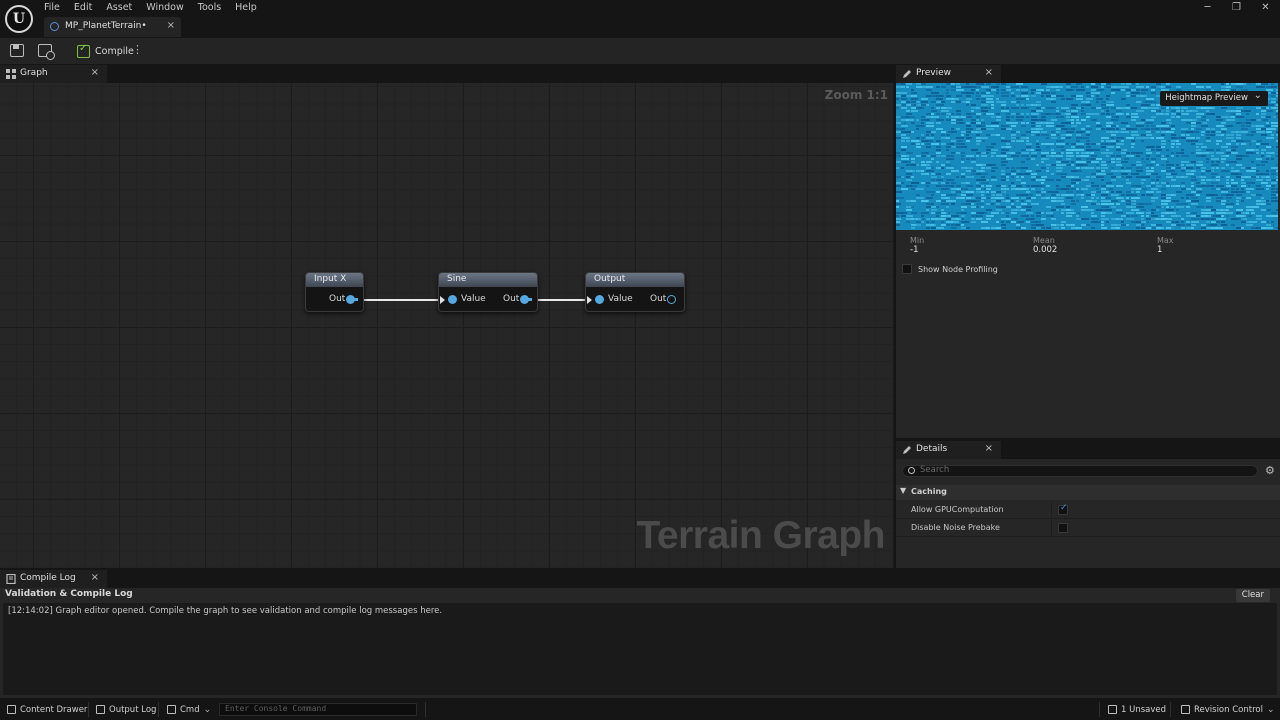 The height and width of the screenshot is (720, 1280). Describe the element at coordinates (95, 72) in the screenshot. I see `tab-graph-close-icon: ×` at that location.